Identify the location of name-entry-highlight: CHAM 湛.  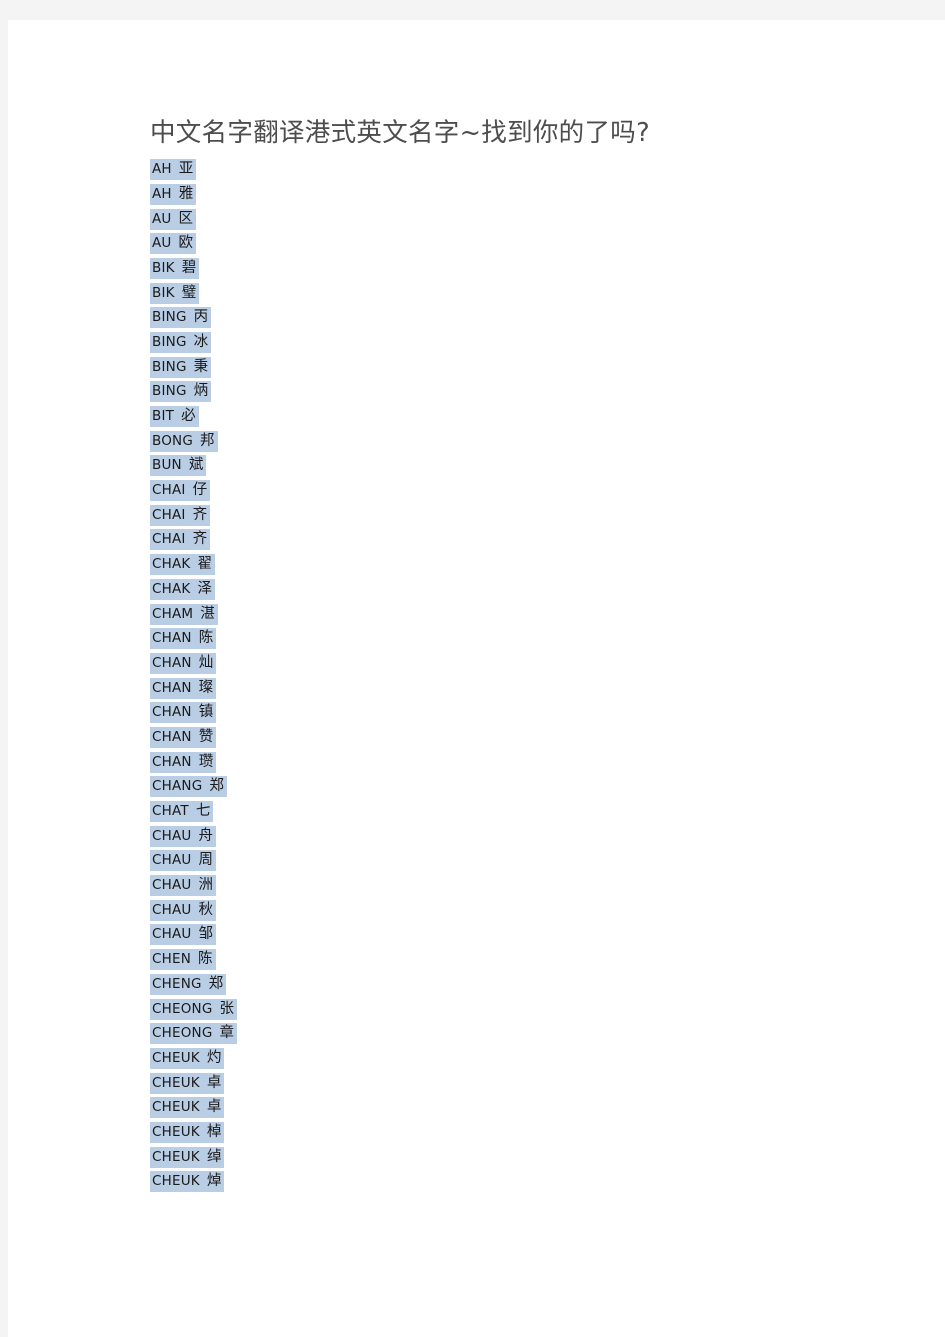
(184, 614).